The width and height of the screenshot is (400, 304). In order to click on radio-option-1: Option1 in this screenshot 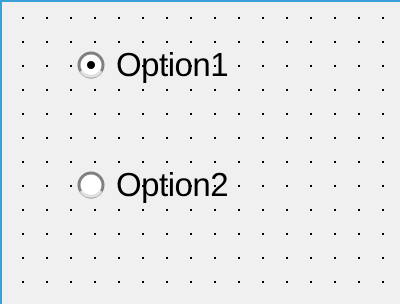, I will do `click(152, 64)`.